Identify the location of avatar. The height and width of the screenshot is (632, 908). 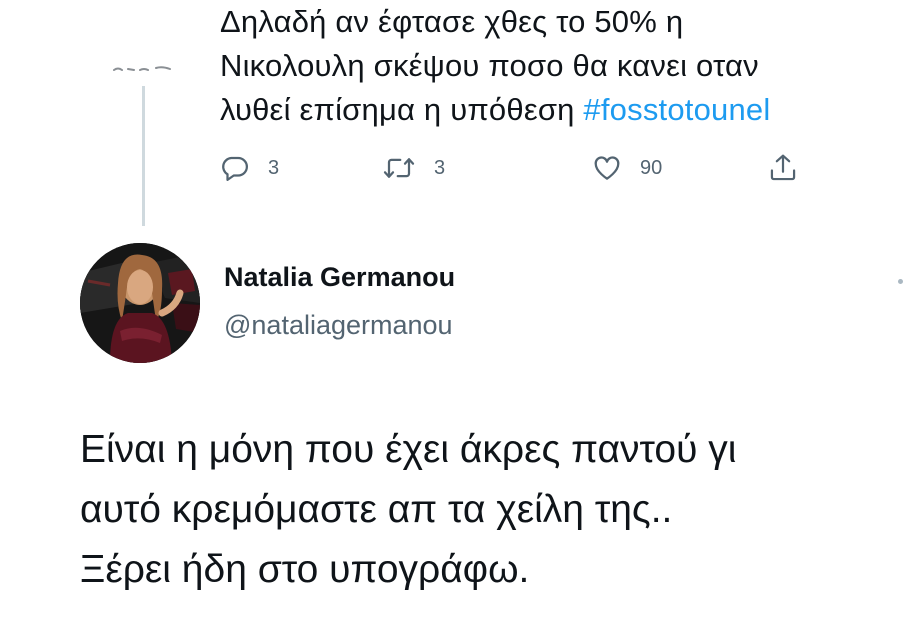
(140, 303).